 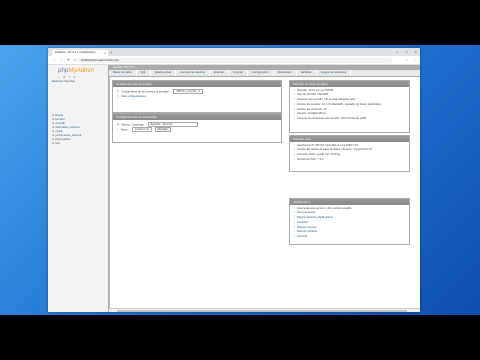 I want to click on address-bar: localhost/phpmyadmin/index.php, so click(x=234, y=60).